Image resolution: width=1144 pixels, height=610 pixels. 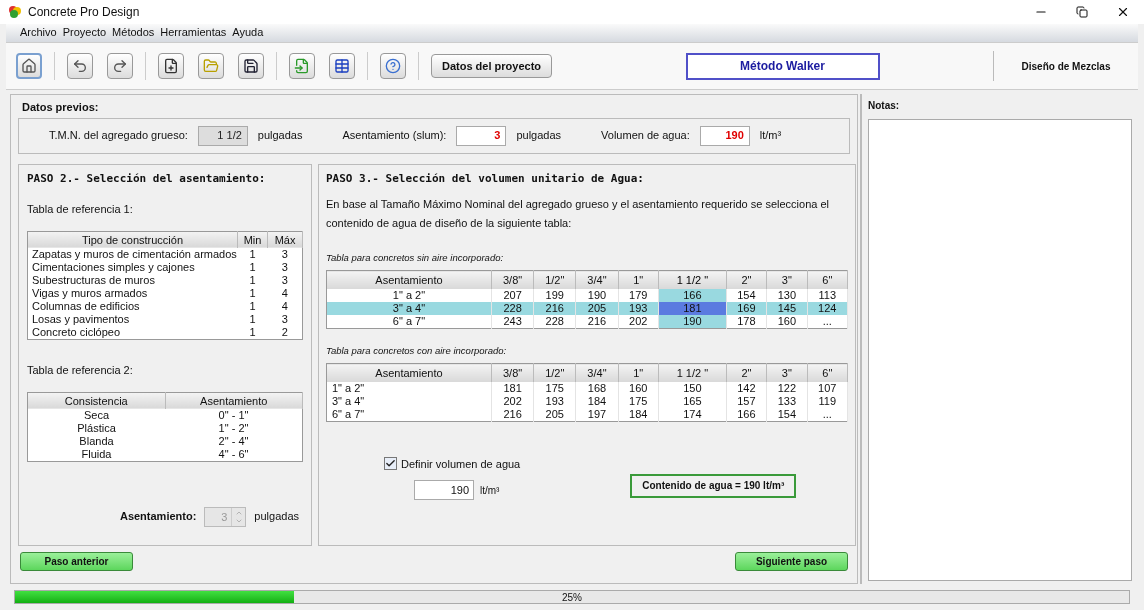 What do you see at coordinates (572, 597) in the screenshot?
I see `progress-text: 25%` at bounding box center [572, 597].